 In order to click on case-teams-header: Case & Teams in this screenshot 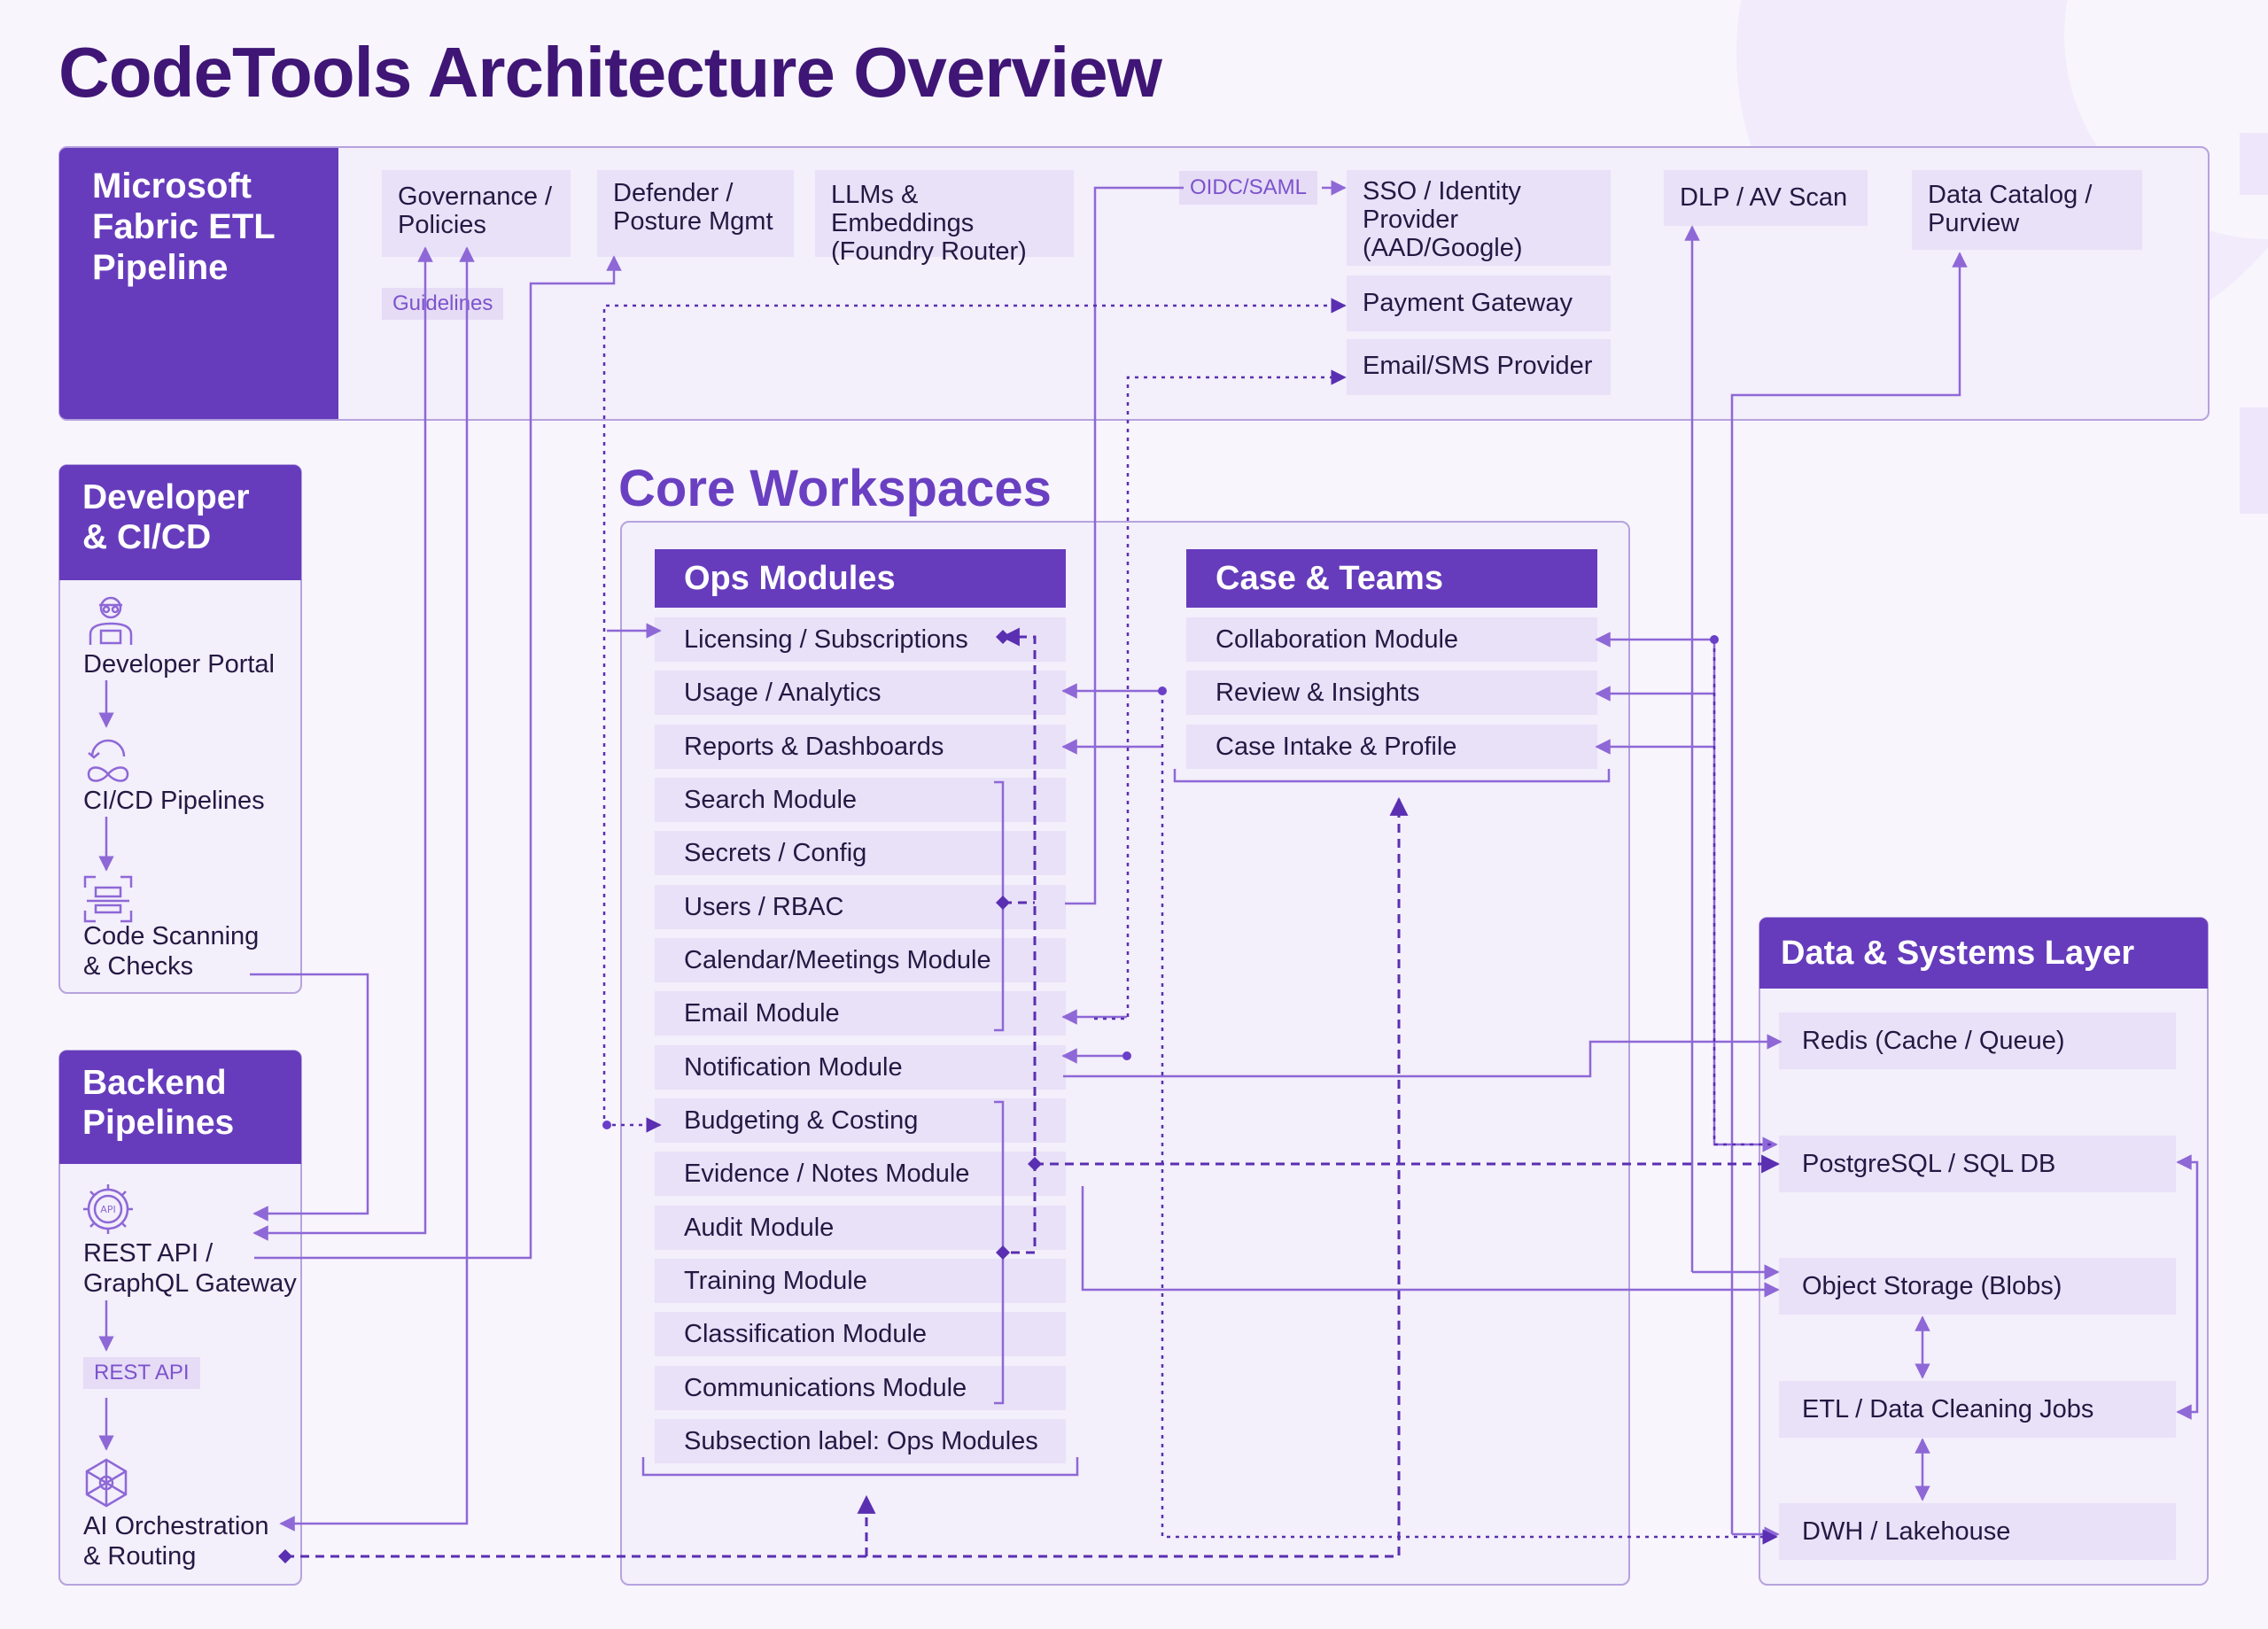, I will do `click(1391, 578)`.